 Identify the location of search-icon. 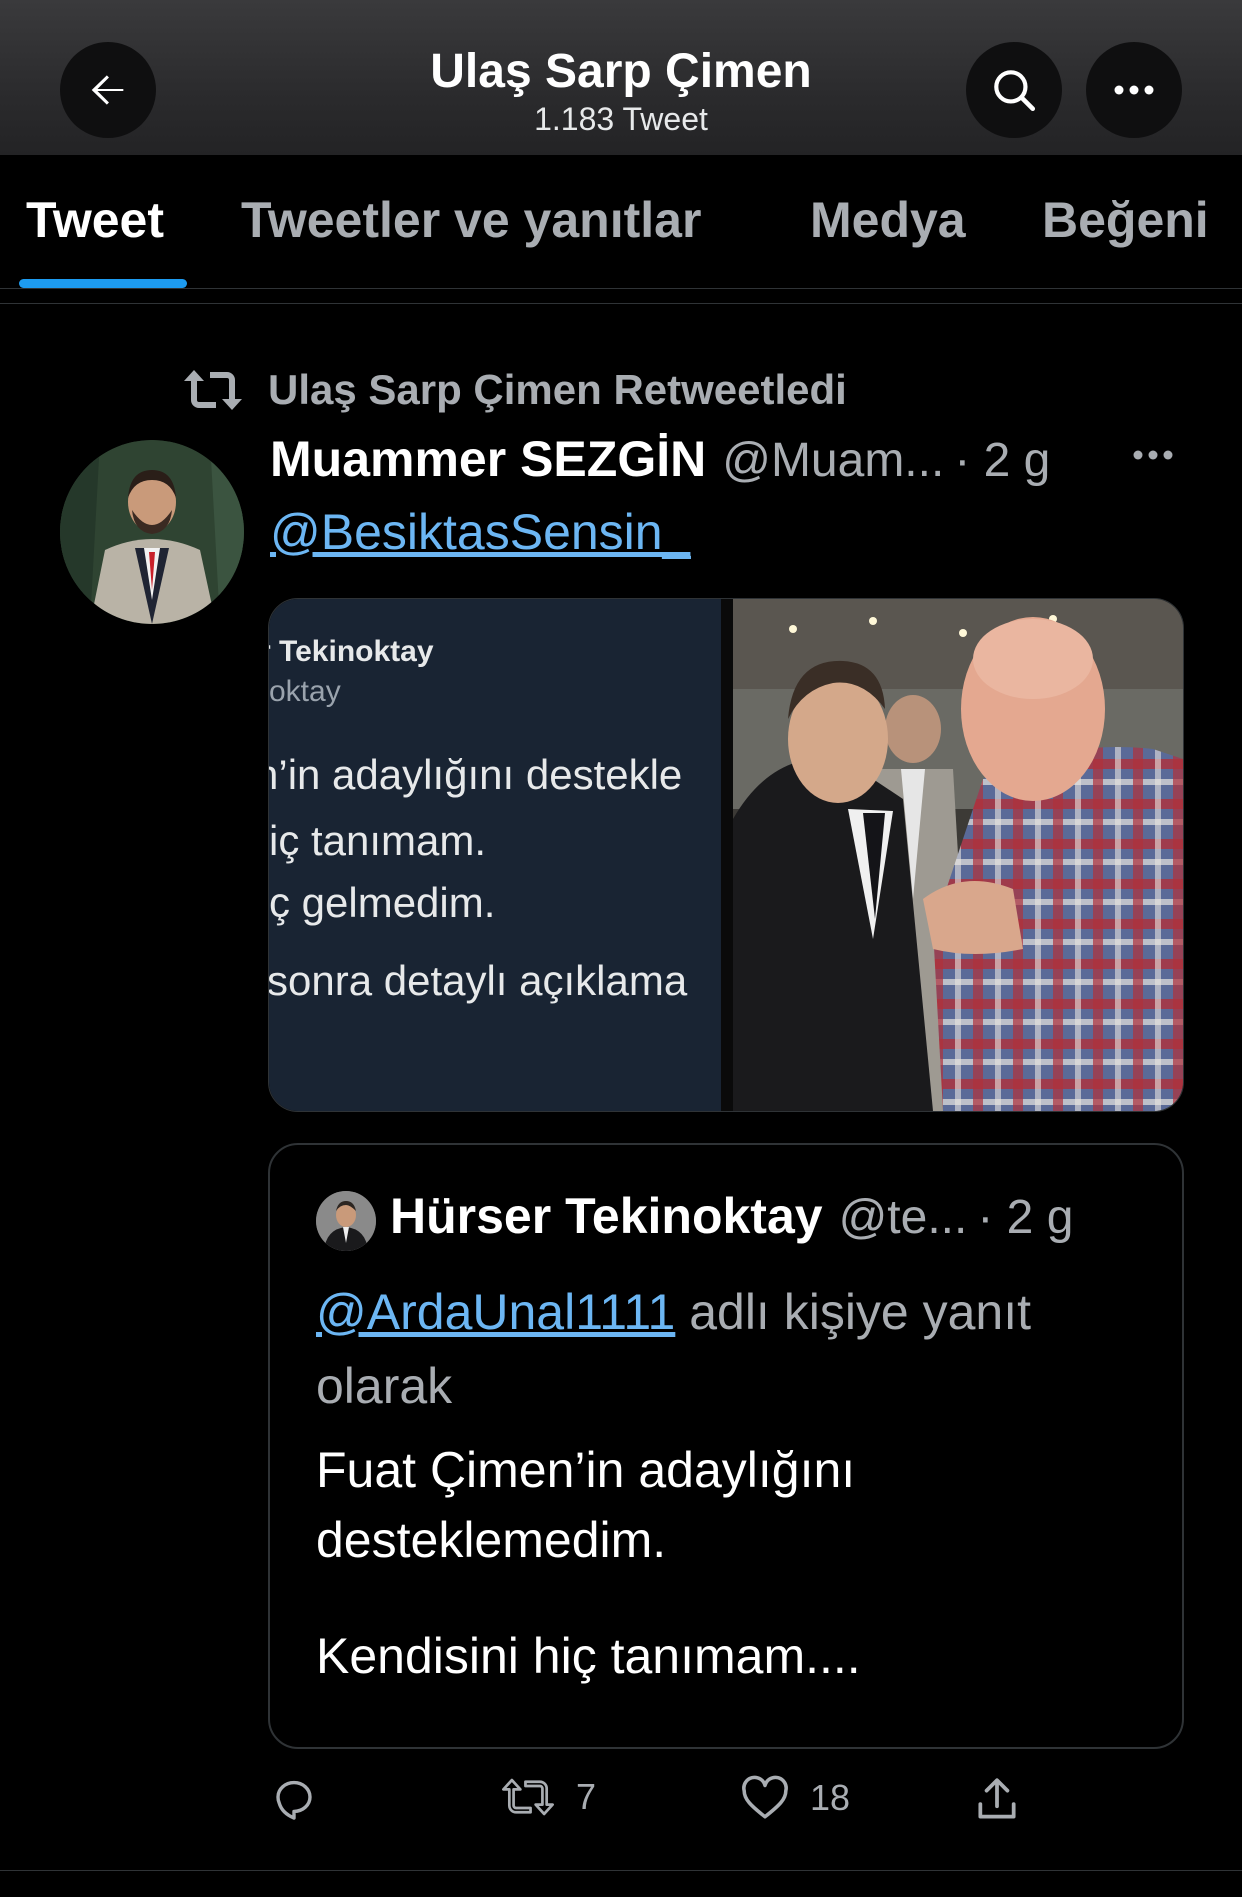
(1015, 91).